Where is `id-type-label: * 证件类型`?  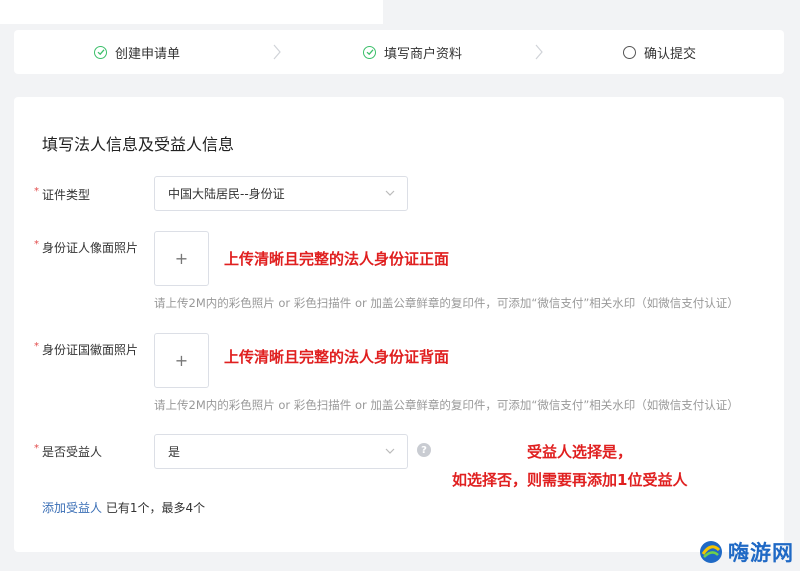
id-type-label: * 证件类型 is located at coordinates (62, 194).